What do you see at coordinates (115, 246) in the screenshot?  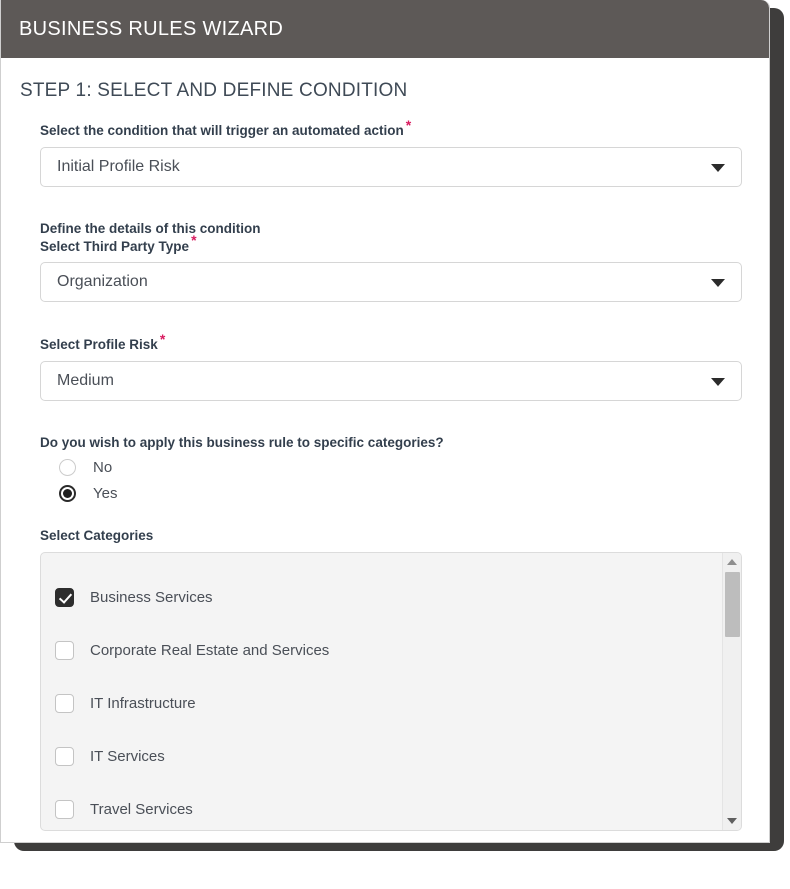 I see `third-party-type-label-text: Select Third Party Type` at bounding box center [115, 246].